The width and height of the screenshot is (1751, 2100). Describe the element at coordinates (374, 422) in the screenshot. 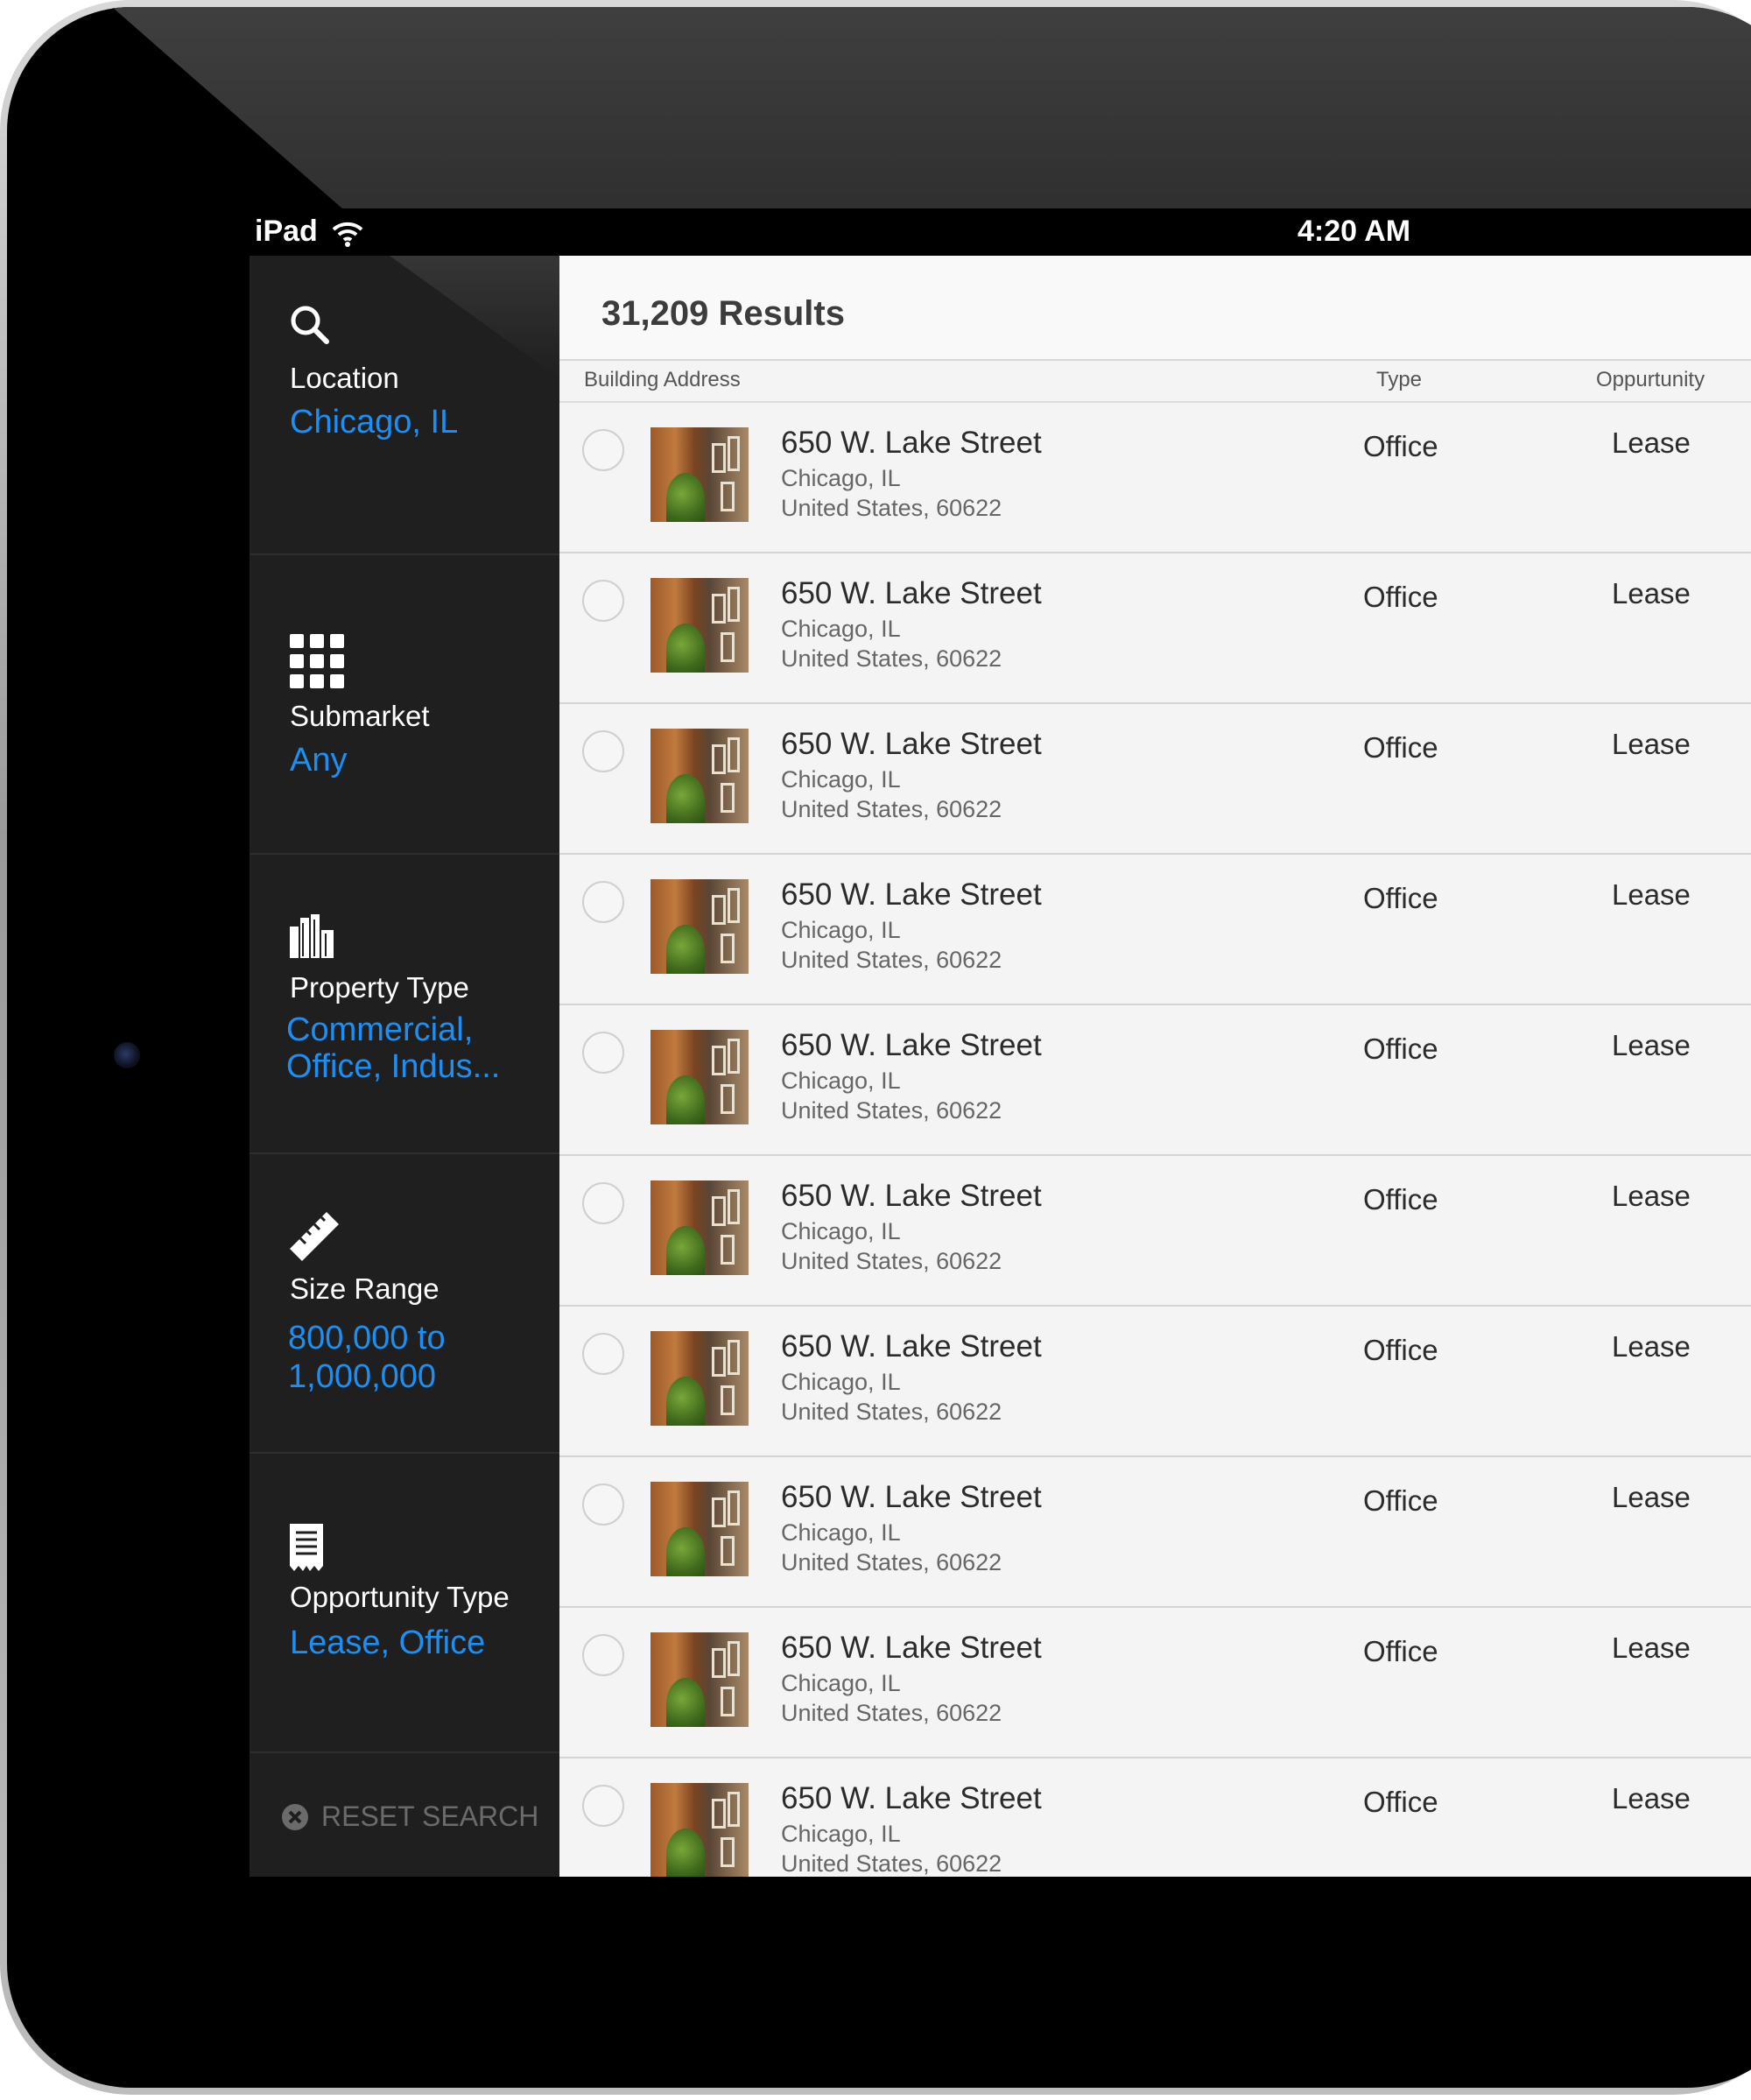

I see `filter-location-value: Chicago, IL` at that location.